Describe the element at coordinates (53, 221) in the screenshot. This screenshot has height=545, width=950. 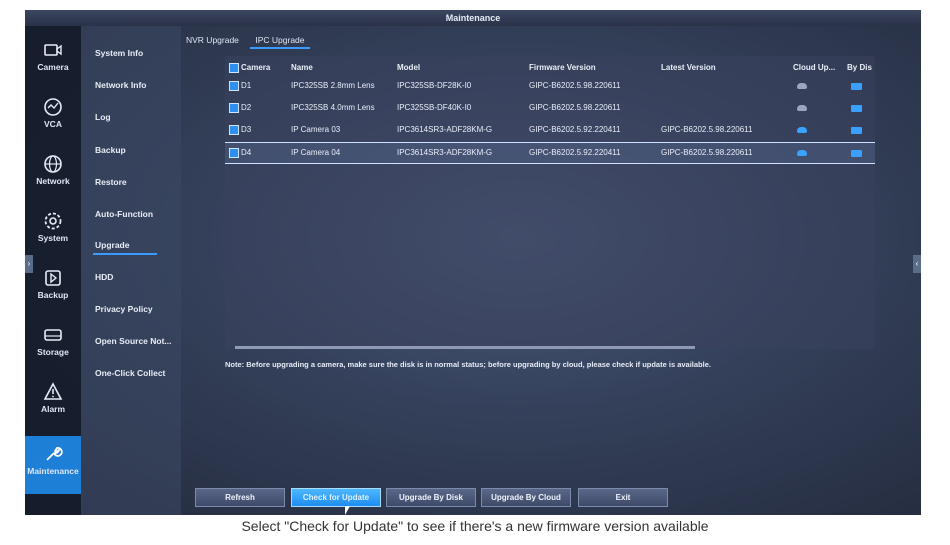
I see `gear-icon` at that location.